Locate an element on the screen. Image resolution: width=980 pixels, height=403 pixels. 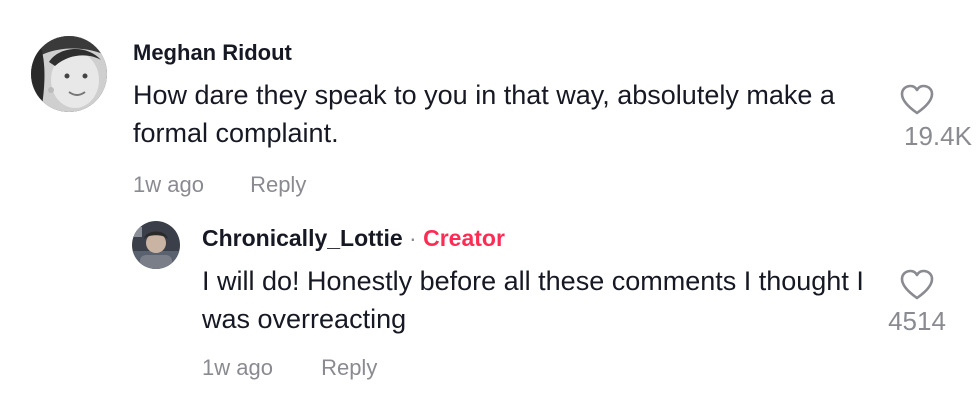
comment-timestamp: 1w ago is located at coordinates (168, 184).